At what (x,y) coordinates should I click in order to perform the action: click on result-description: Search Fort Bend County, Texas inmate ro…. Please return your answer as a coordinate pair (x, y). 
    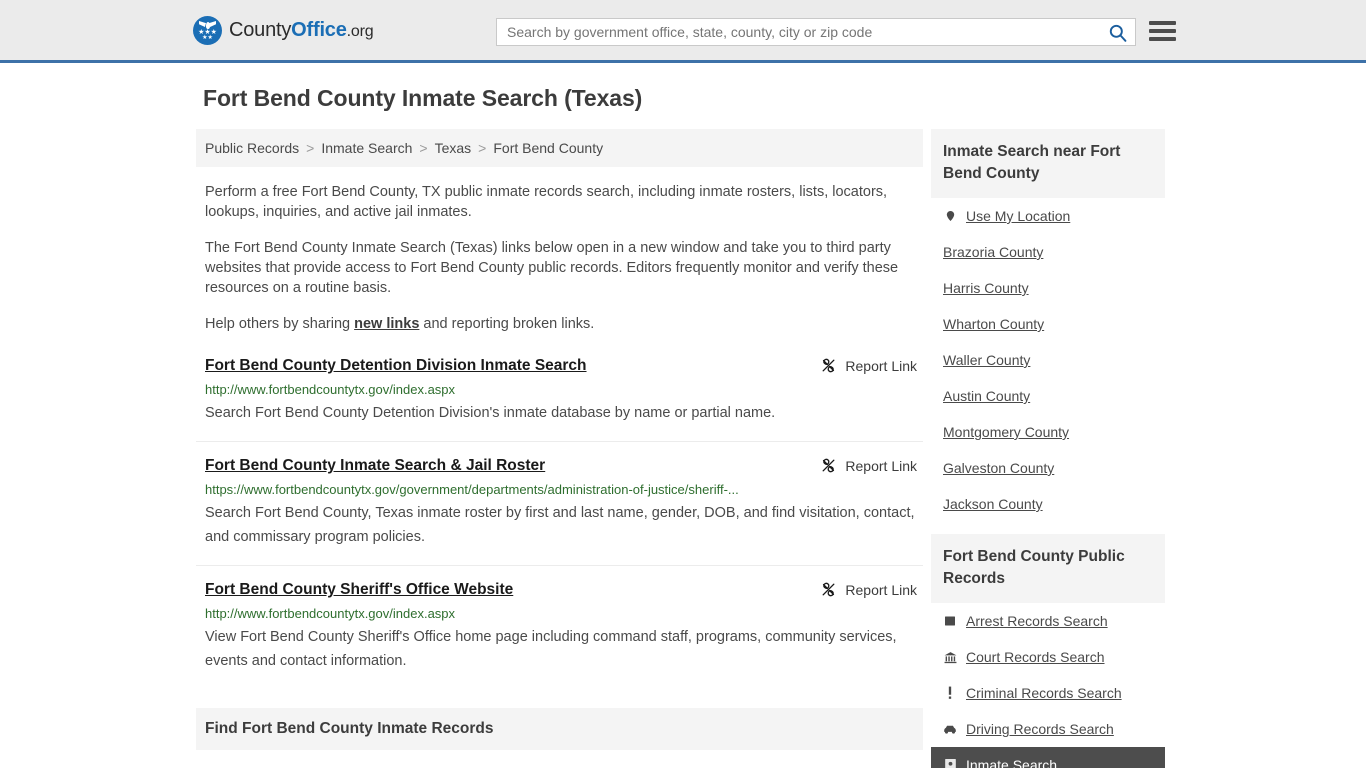
    Looking at the image, I should click on (560, 525).